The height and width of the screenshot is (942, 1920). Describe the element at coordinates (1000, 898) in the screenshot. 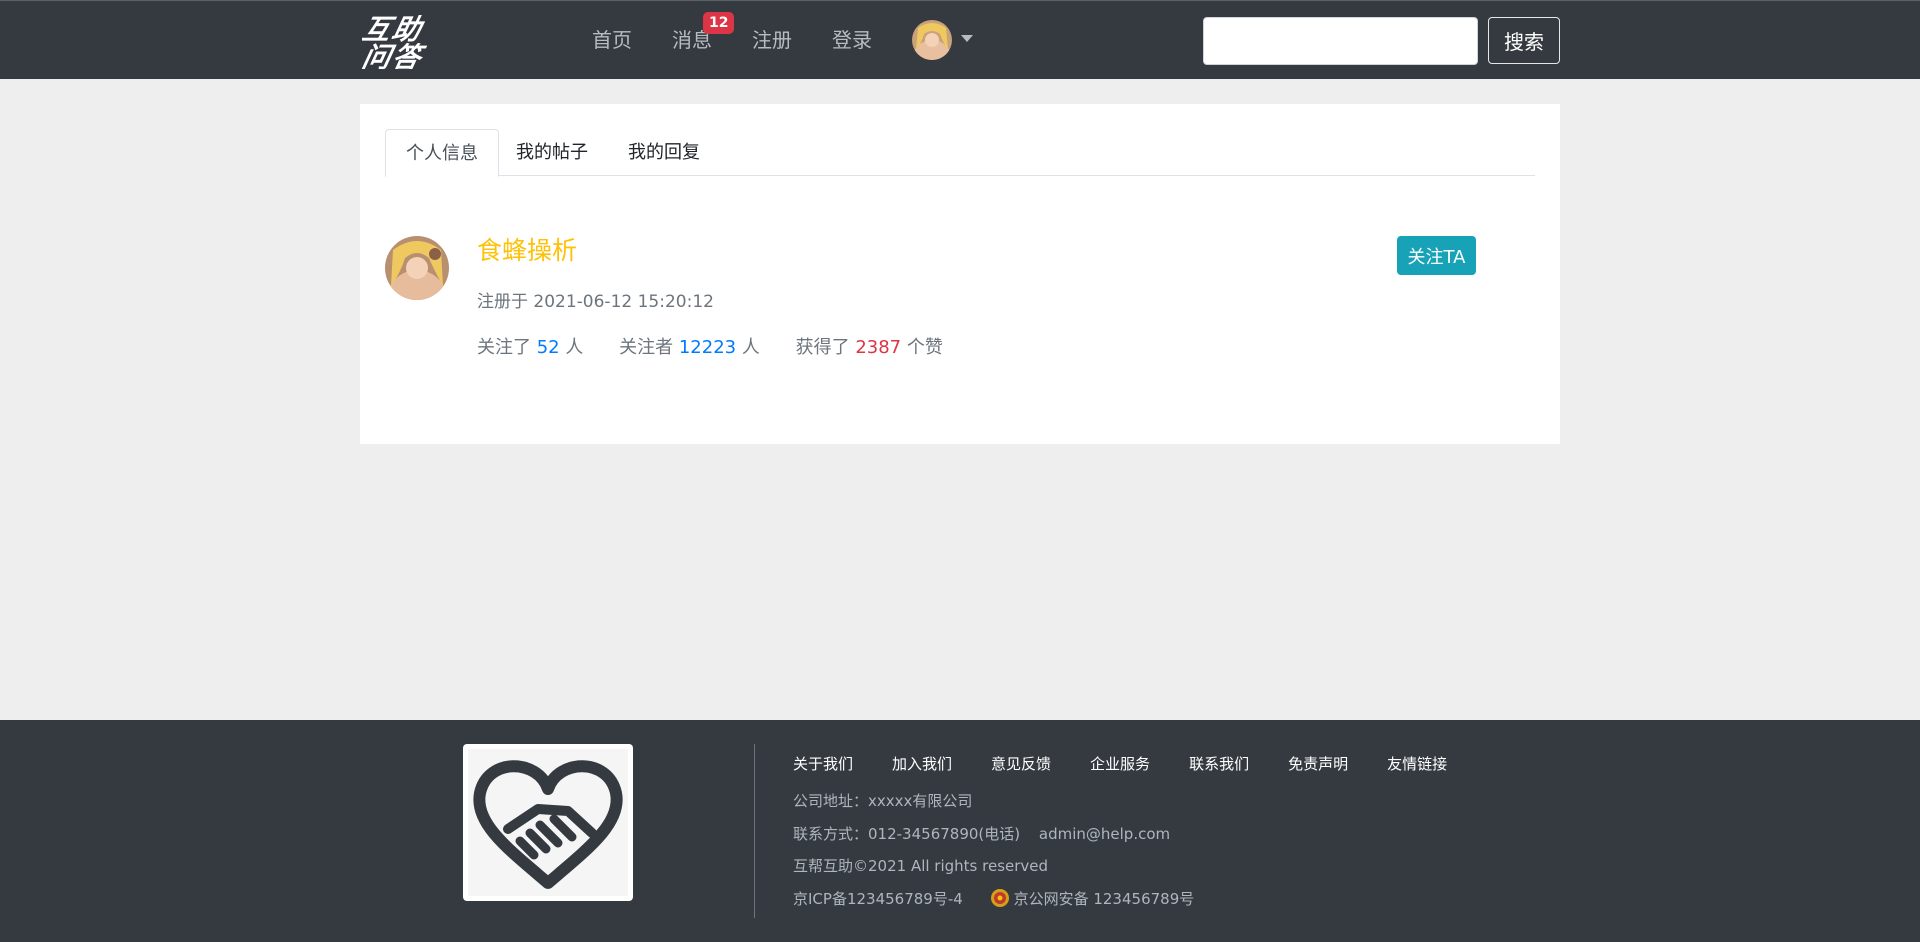

I see `police-badge-icon` at that location.